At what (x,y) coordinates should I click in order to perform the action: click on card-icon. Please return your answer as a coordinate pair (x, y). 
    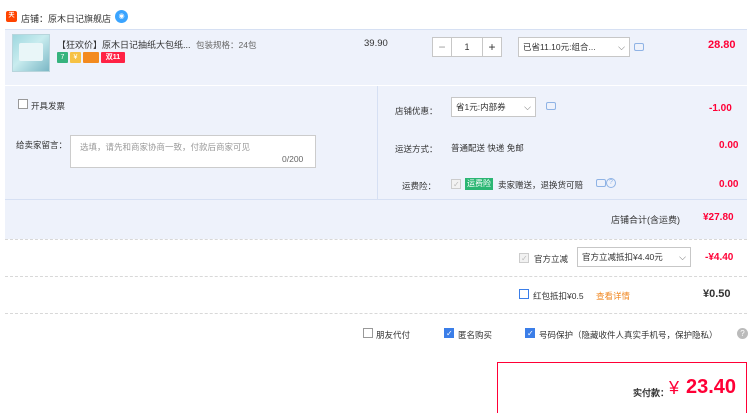
    Looking at the image, I should click on (91, 57).